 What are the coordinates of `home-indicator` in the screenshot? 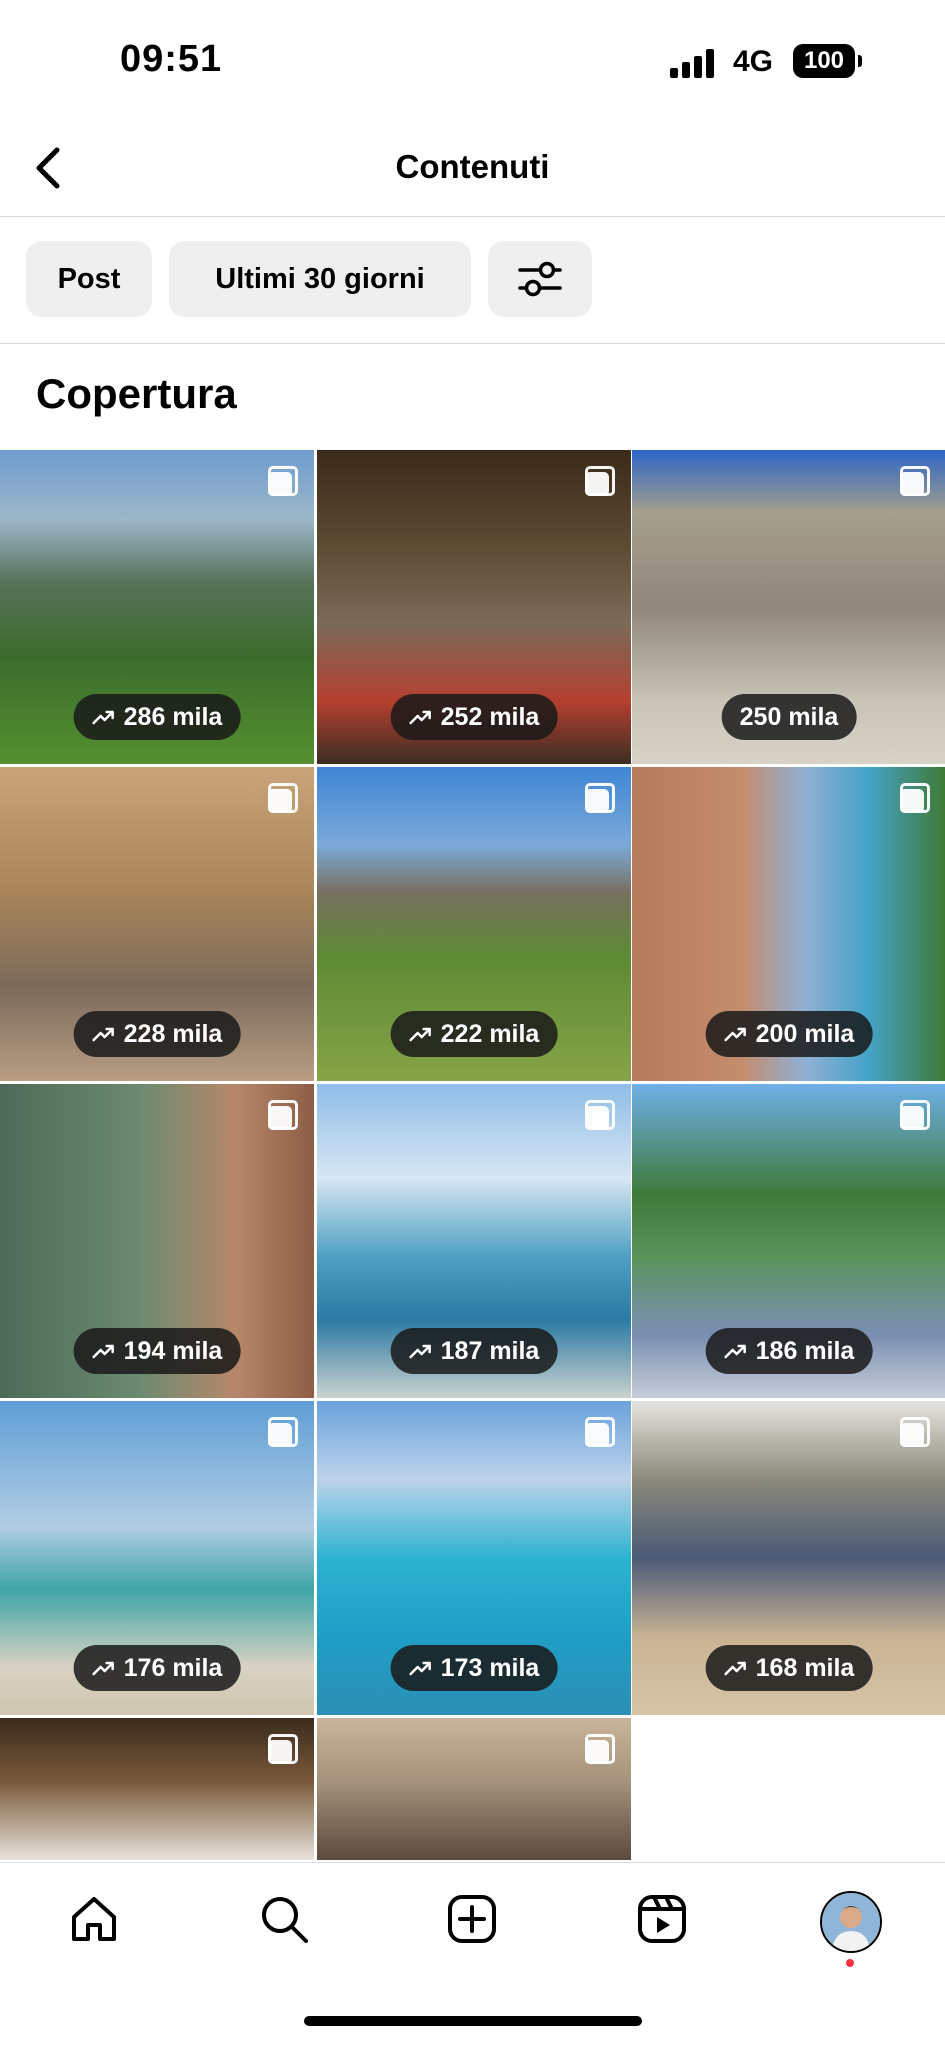 It's located at (473, 2021).